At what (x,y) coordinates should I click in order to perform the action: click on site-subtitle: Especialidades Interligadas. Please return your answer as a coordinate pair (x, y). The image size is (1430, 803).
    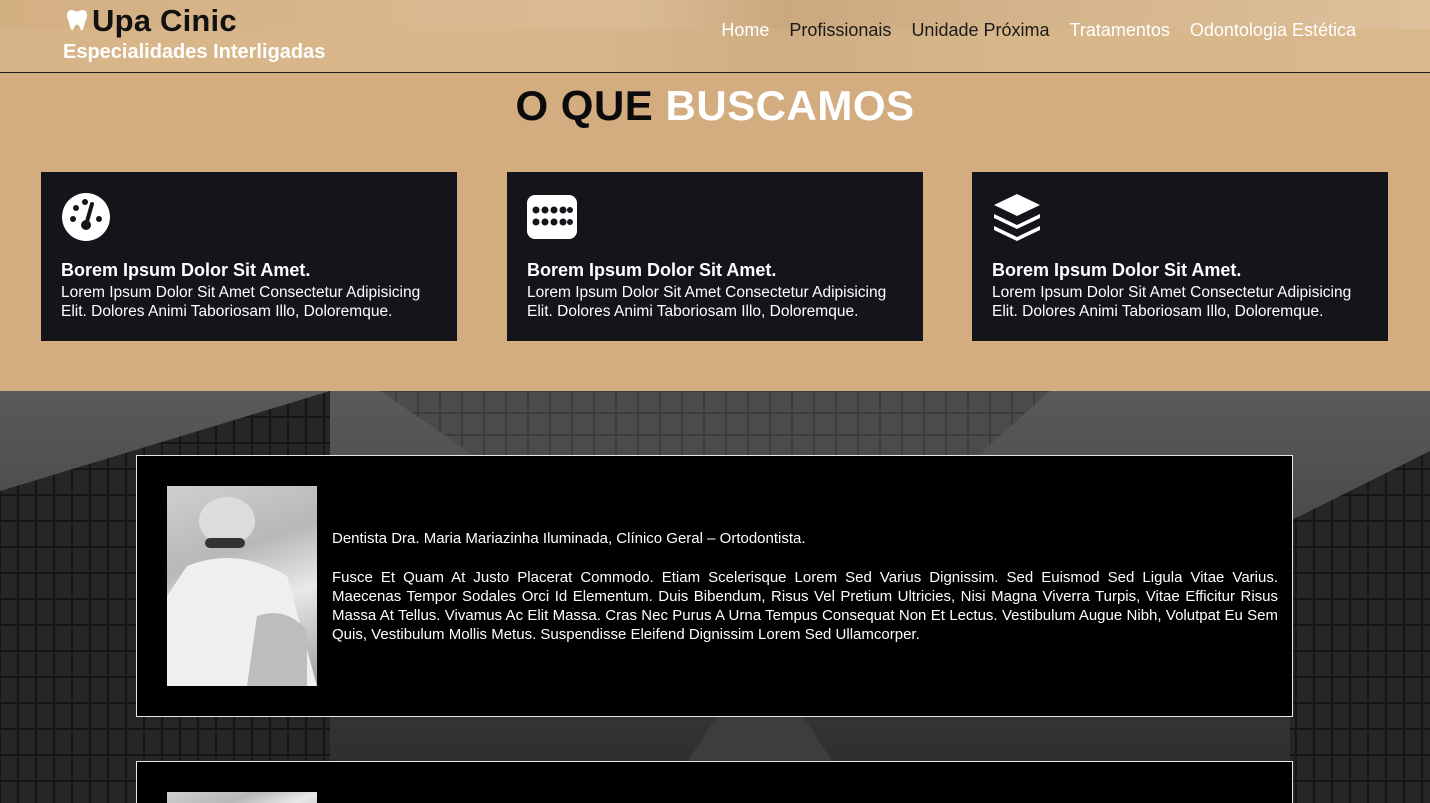
    Looking at the image, I should click on (194, 52).